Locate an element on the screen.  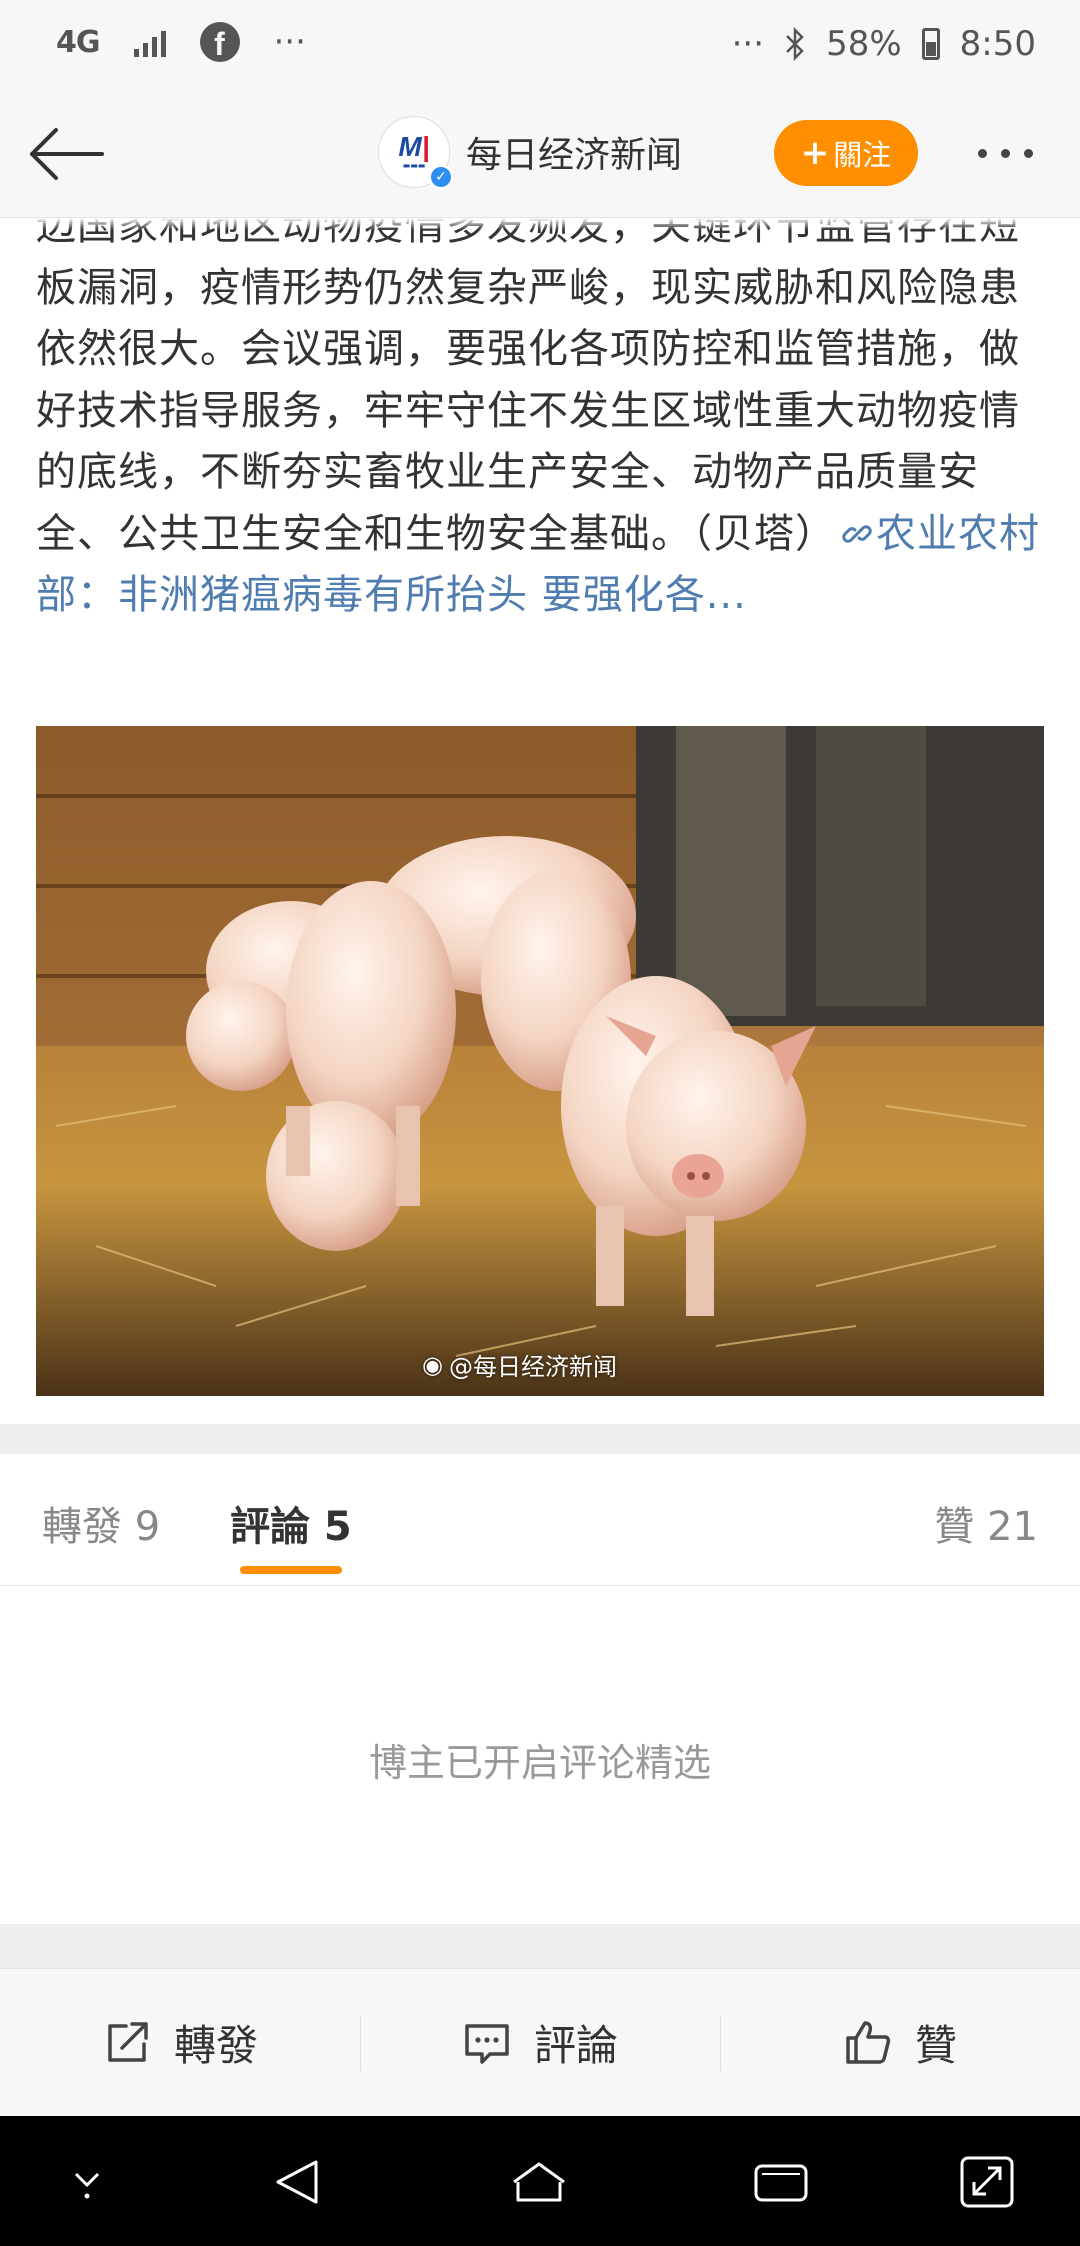
comment-selection-note: 博主已开启评论精选 is located at coordinates (539, 1763).